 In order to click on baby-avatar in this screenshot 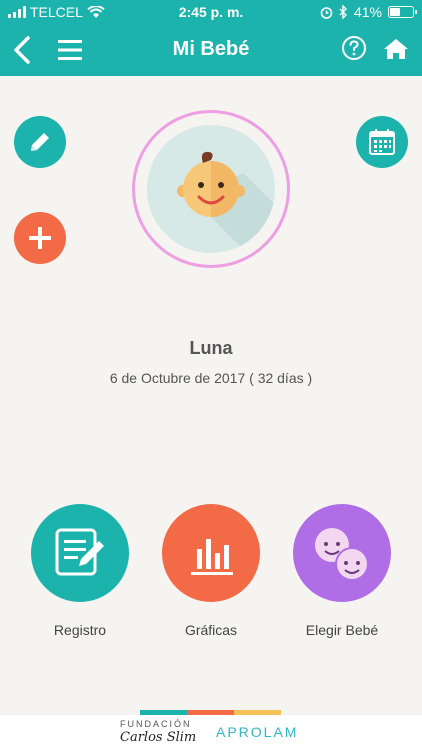, I will do `click(211, 189)`.